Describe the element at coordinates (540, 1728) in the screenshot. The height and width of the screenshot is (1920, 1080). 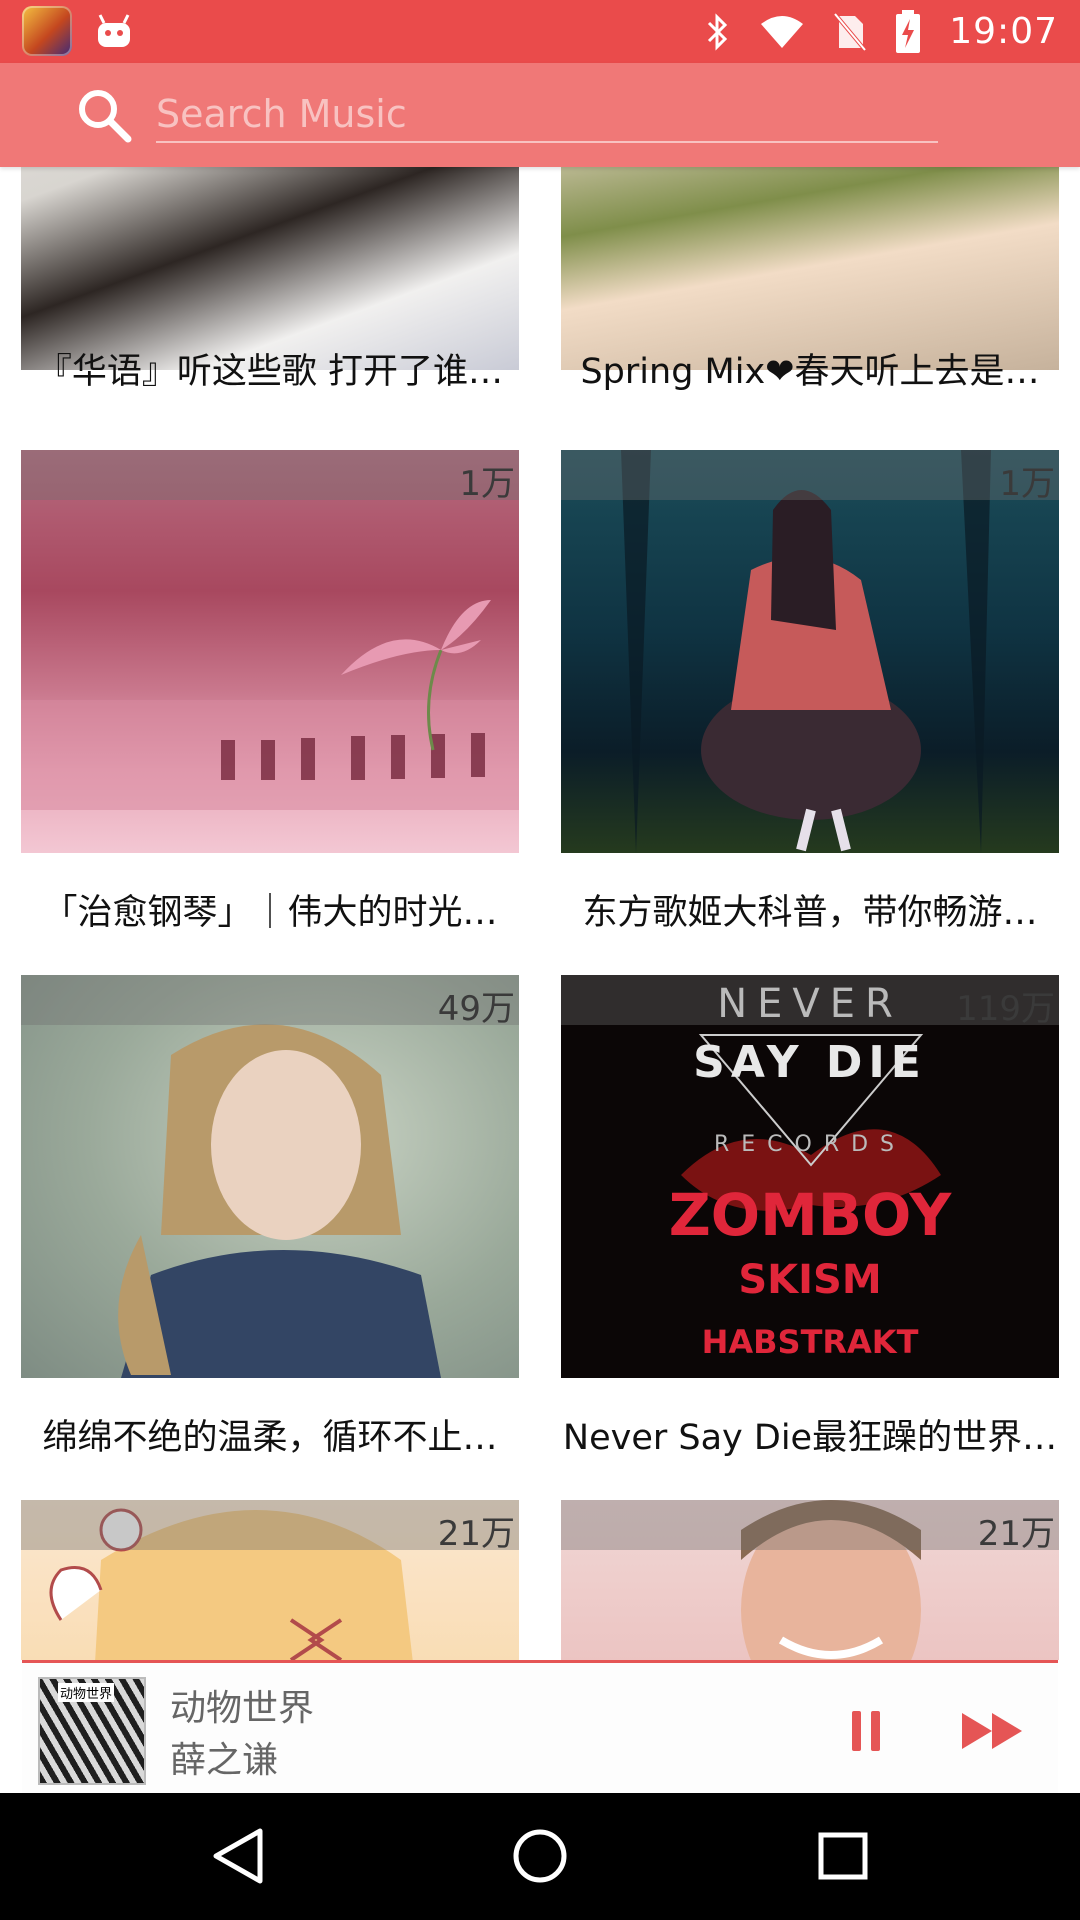
I see `mini-player: 动物世界 动物世界 薛之谦` at that location.